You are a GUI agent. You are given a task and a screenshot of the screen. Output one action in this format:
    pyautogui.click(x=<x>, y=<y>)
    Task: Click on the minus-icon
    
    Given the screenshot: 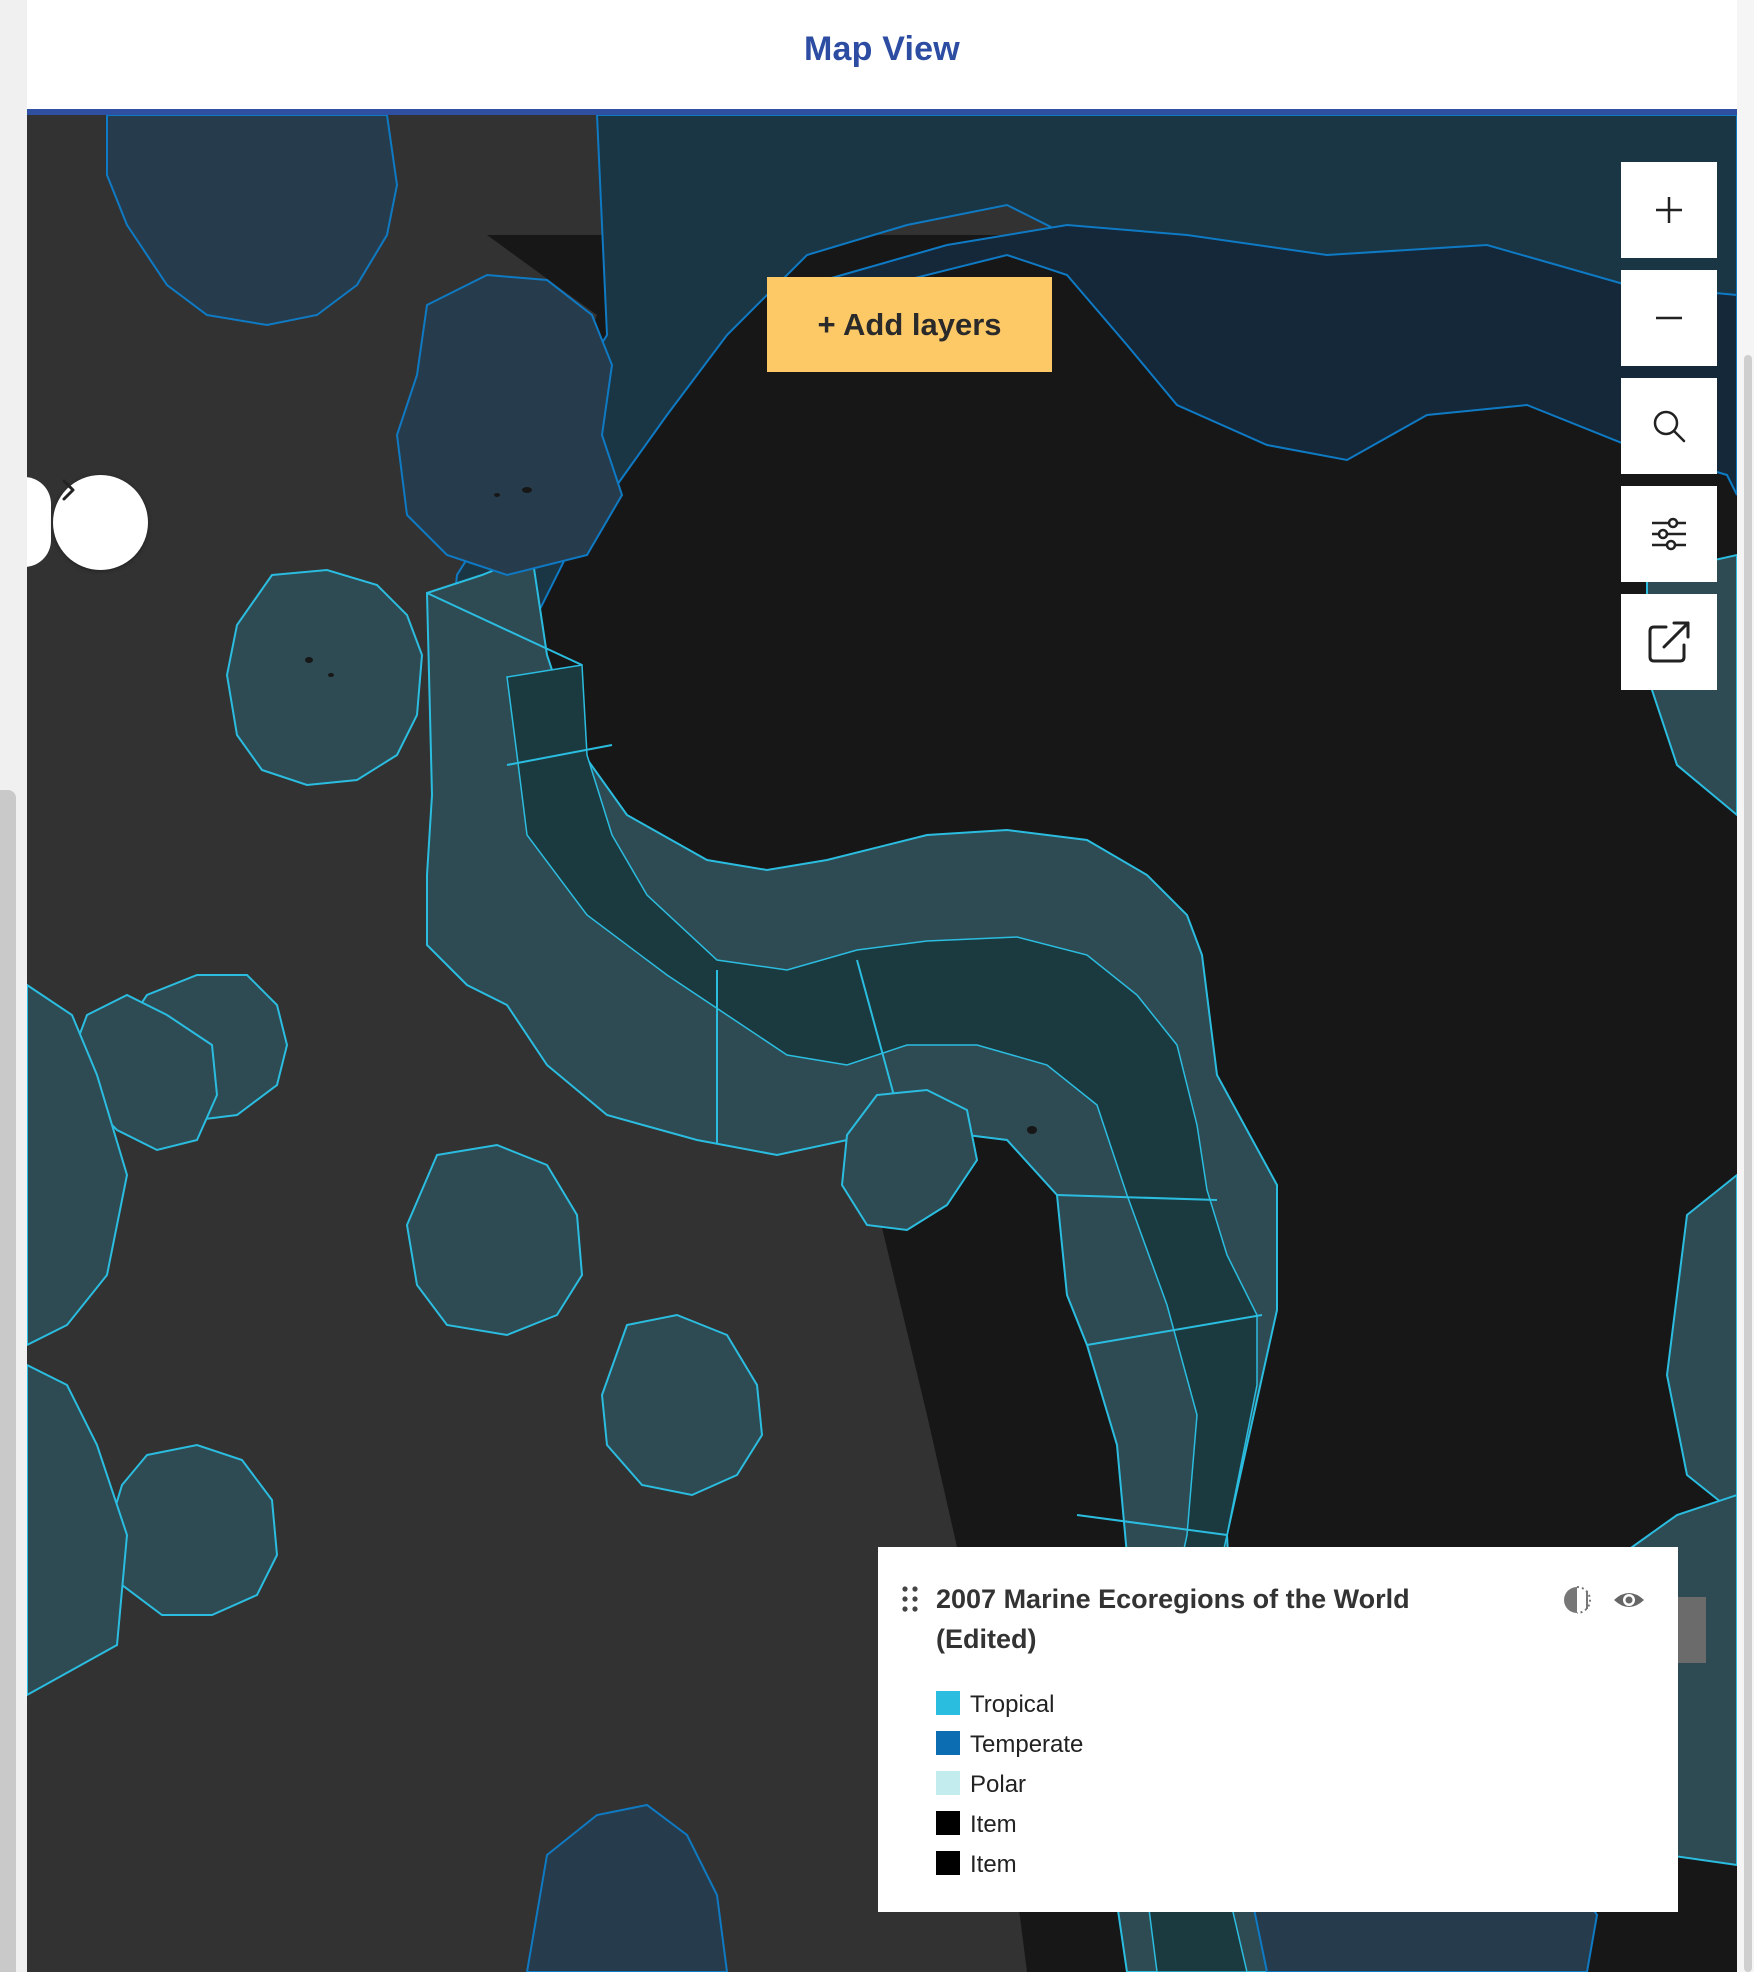 What is the action you would take?
    pyautogui.click(x=1669, y=318)
    